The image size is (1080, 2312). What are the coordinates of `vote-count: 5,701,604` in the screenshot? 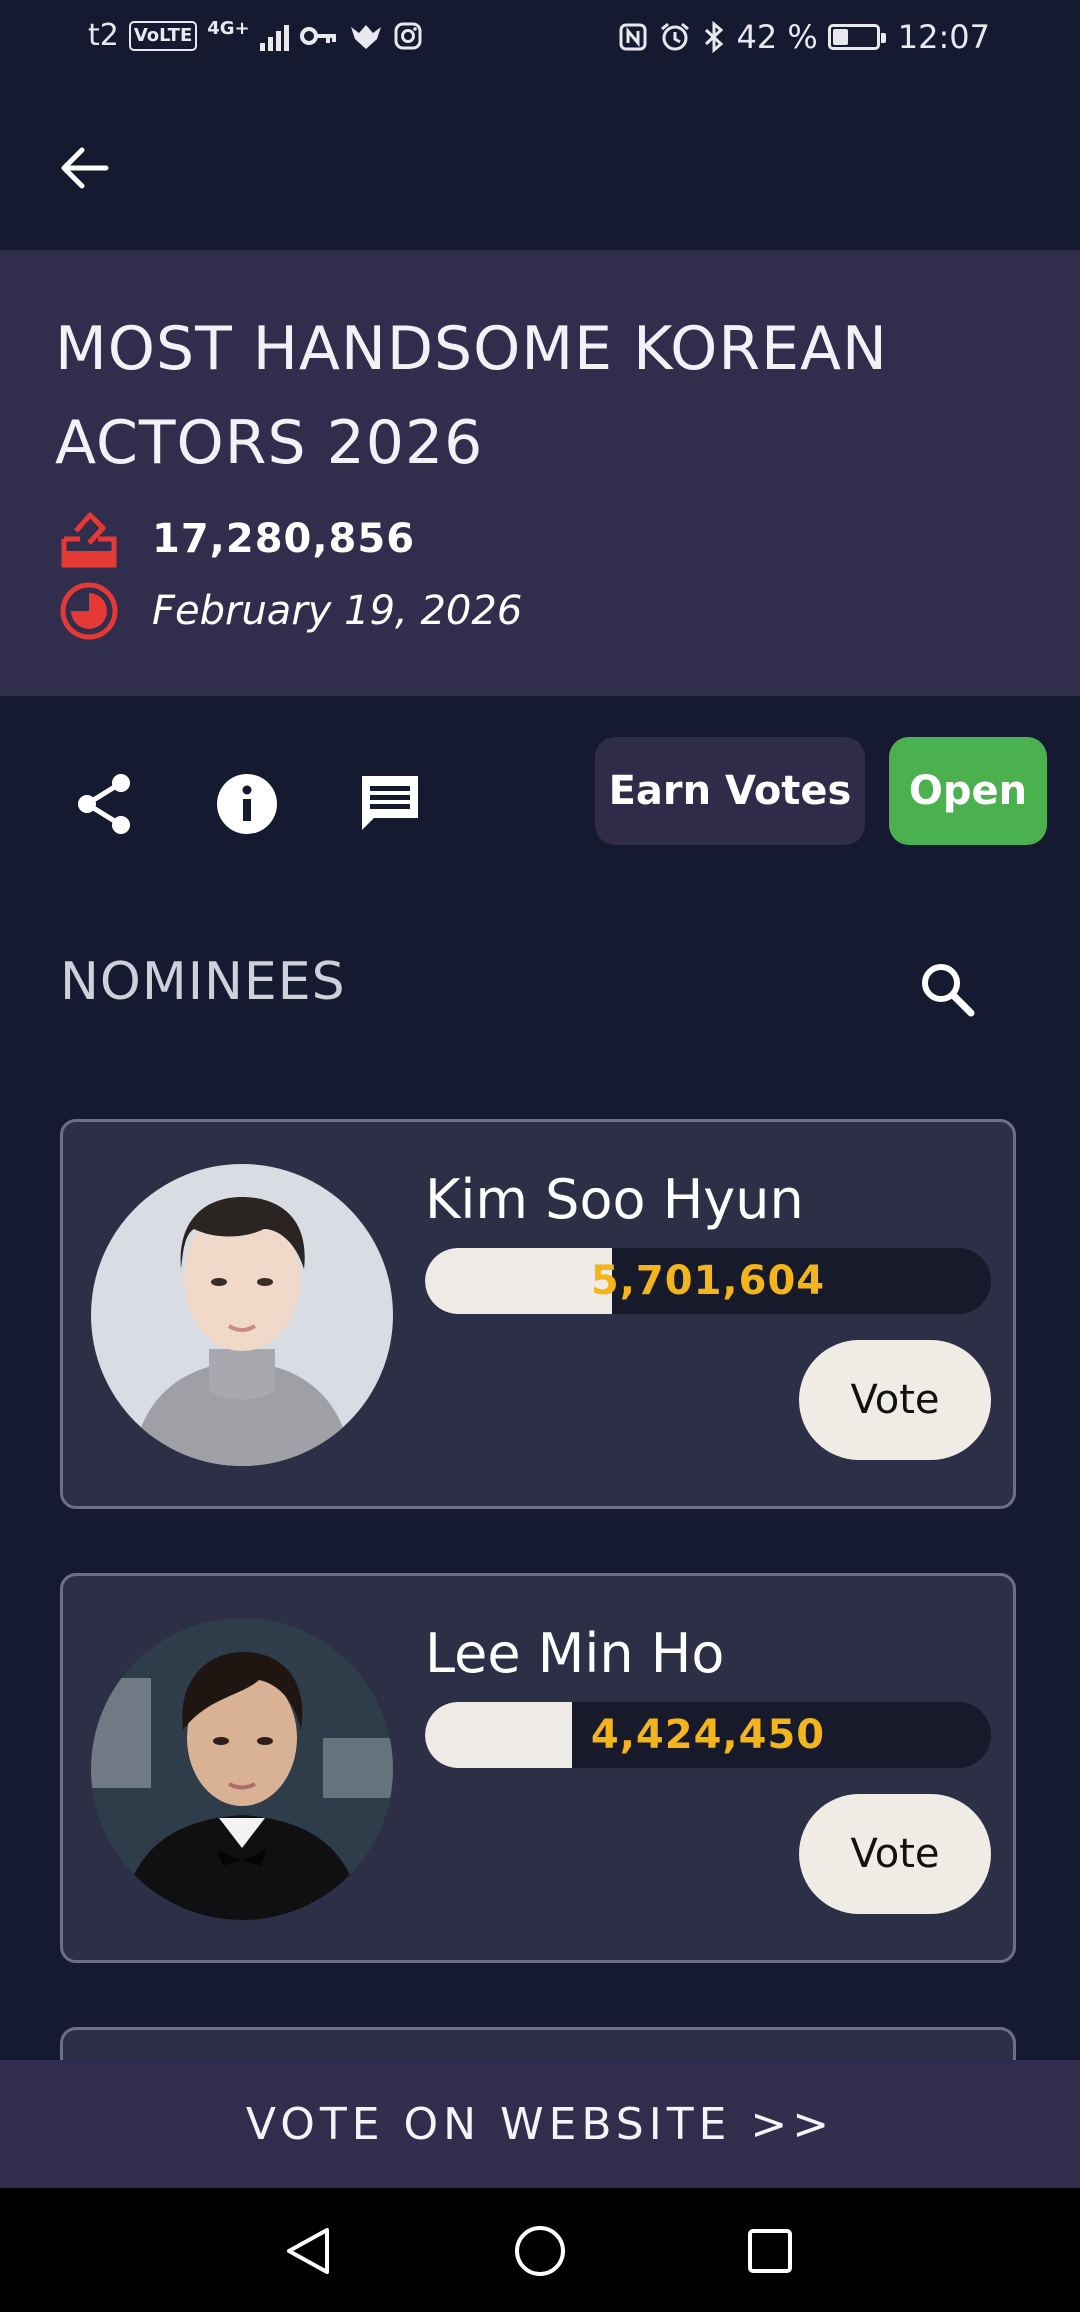 It's located at (708, 1281).